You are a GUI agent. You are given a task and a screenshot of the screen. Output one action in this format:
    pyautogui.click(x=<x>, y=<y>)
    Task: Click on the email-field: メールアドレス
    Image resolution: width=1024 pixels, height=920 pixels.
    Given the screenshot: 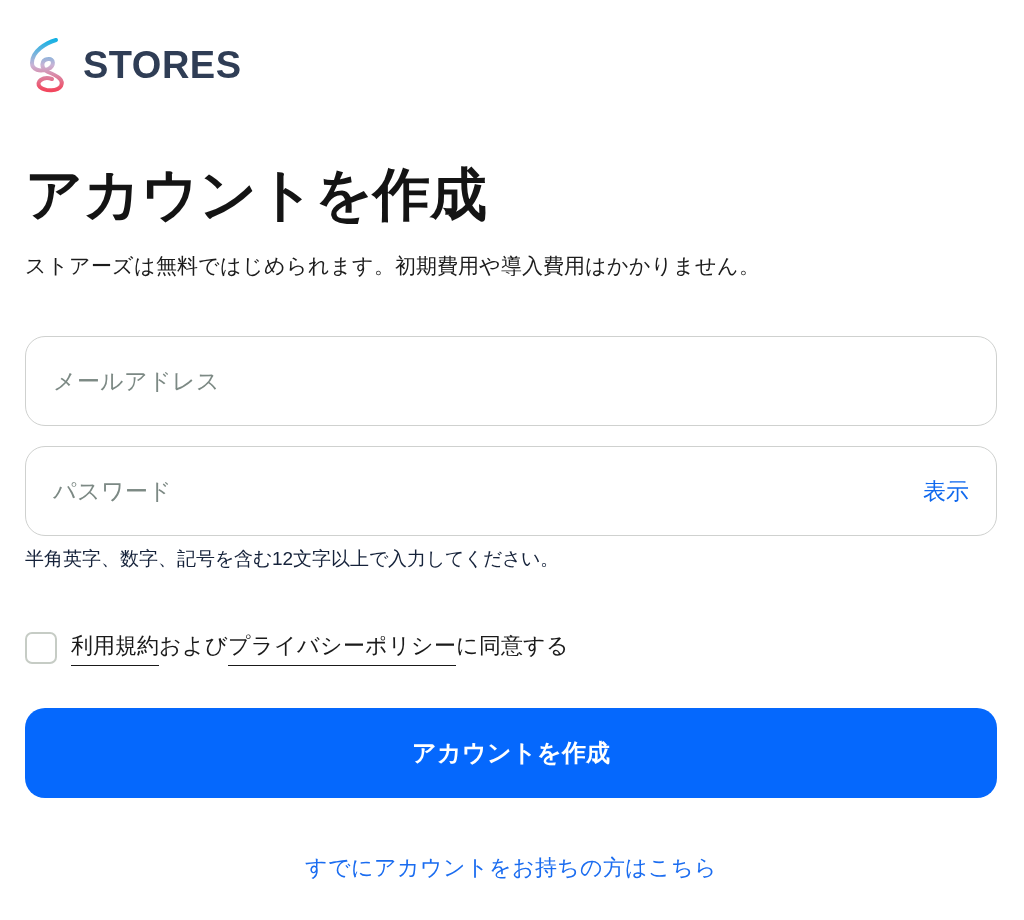 What is the action you would take?
    pyautogui.click(x=511, y=381)
    